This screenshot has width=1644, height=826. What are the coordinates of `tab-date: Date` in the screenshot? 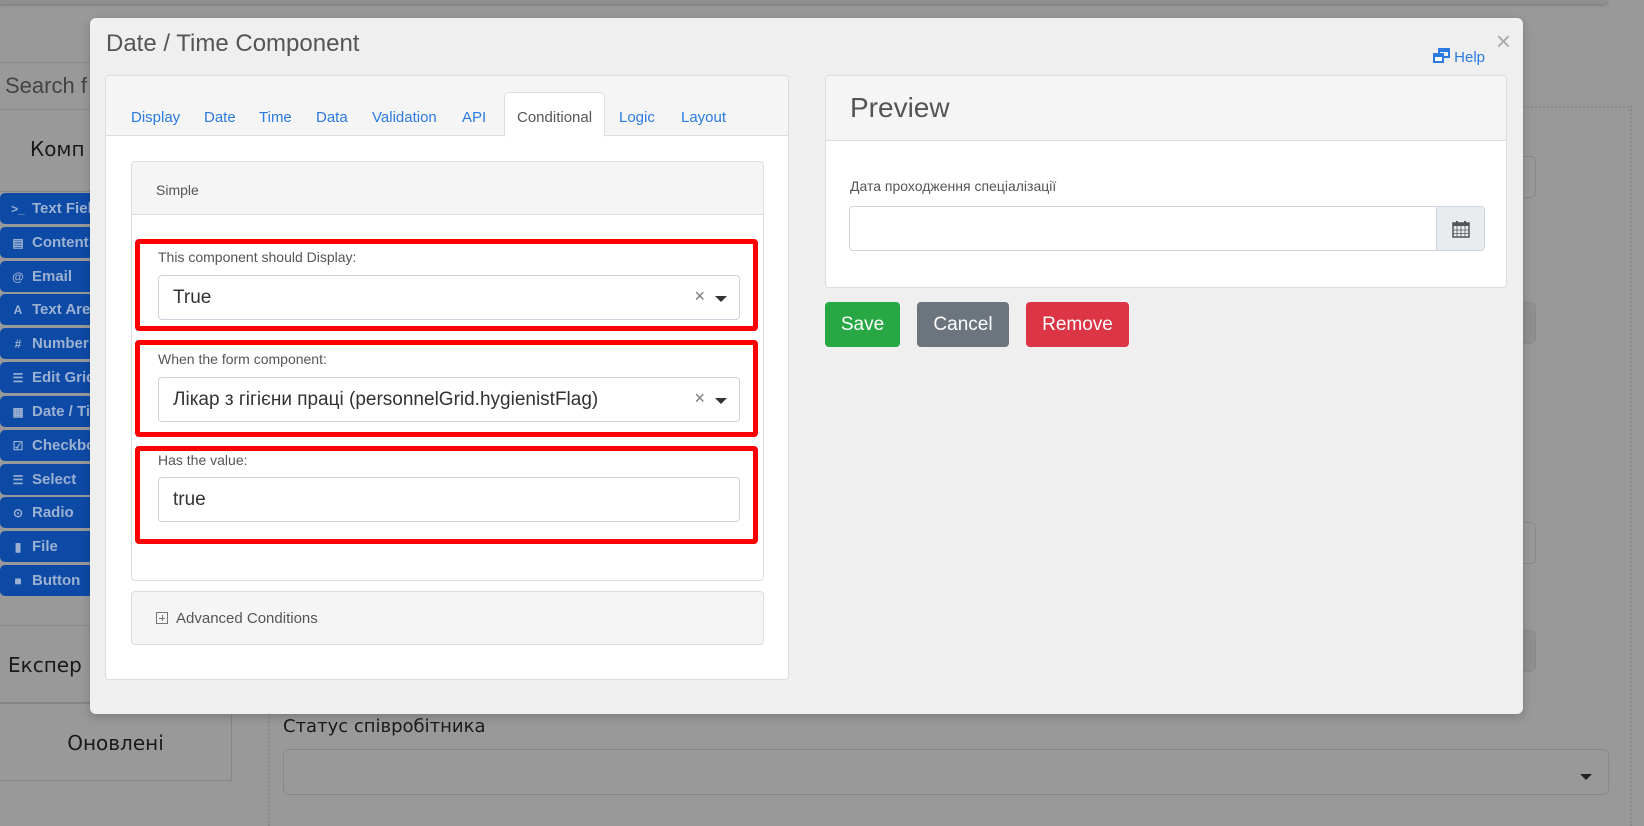 It's located at (220, 117).